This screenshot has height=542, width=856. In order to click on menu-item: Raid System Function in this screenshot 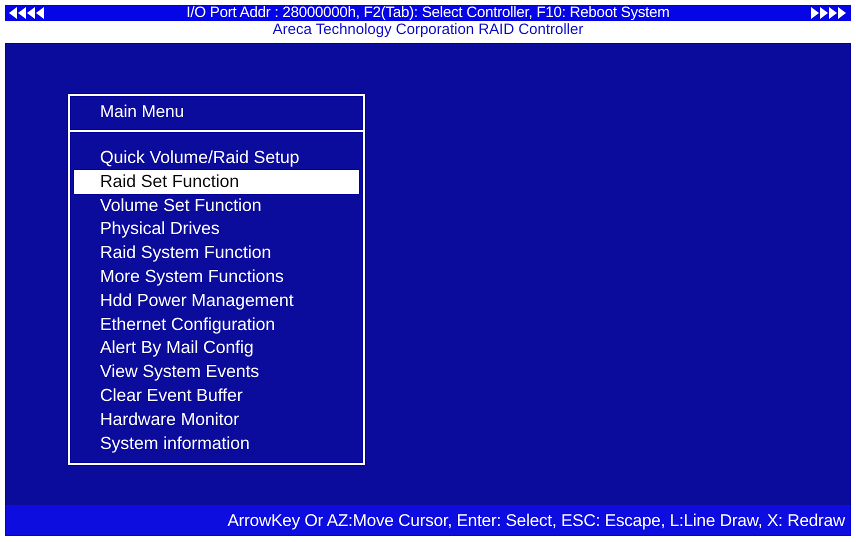, I will do `click(216, 253)`.